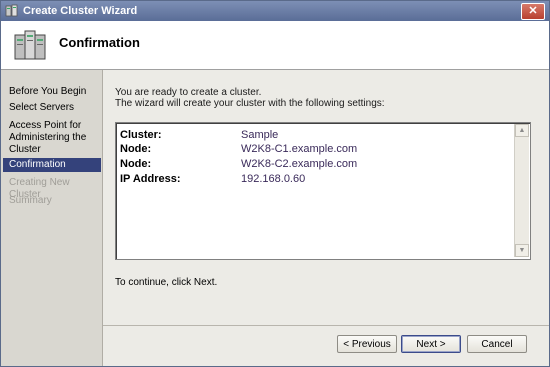  What do you see at coordinates (52, 108) in the screenshot?
I see `nav-item-select-servers: Select Servers` at bounding box center [52, 108].